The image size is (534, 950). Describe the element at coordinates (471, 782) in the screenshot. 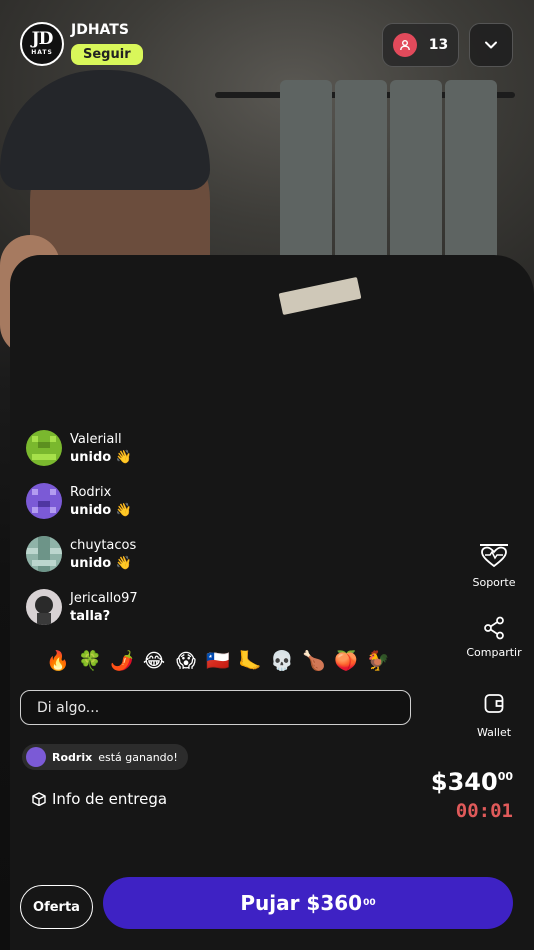

I see `current-price: $34000` at that location.